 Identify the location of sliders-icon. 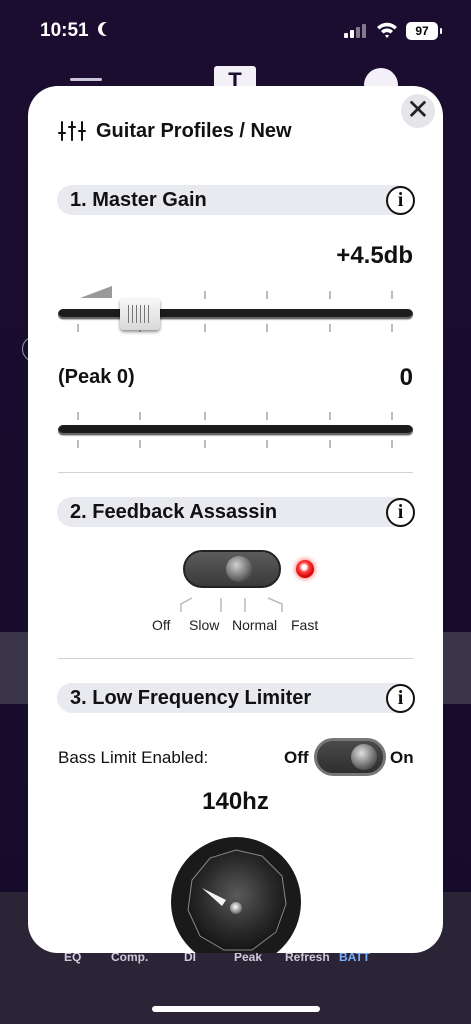
(72, 131).